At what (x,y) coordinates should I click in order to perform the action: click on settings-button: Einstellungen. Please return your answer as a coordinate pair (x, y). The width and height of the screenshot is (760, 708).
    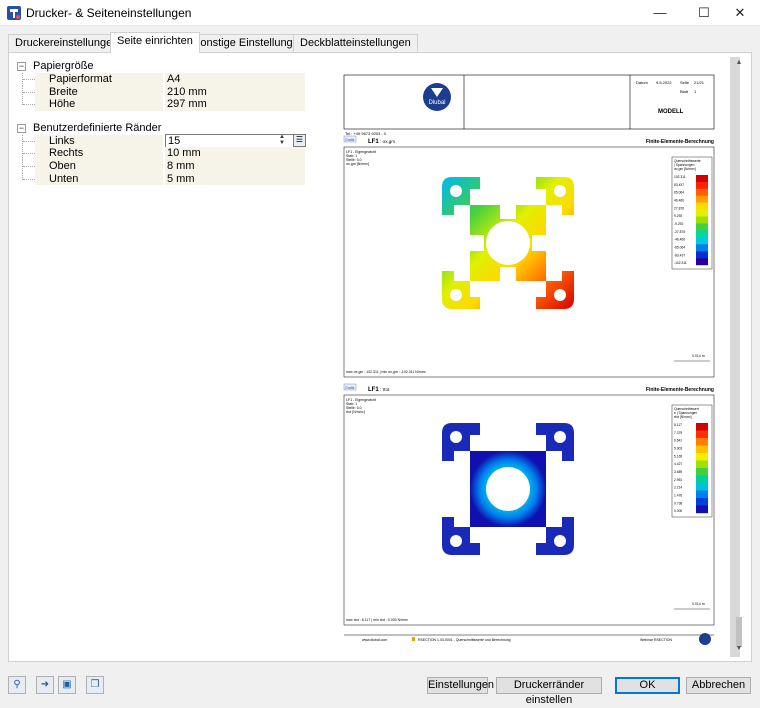
    Looking at the image, I should click on (460, 685).